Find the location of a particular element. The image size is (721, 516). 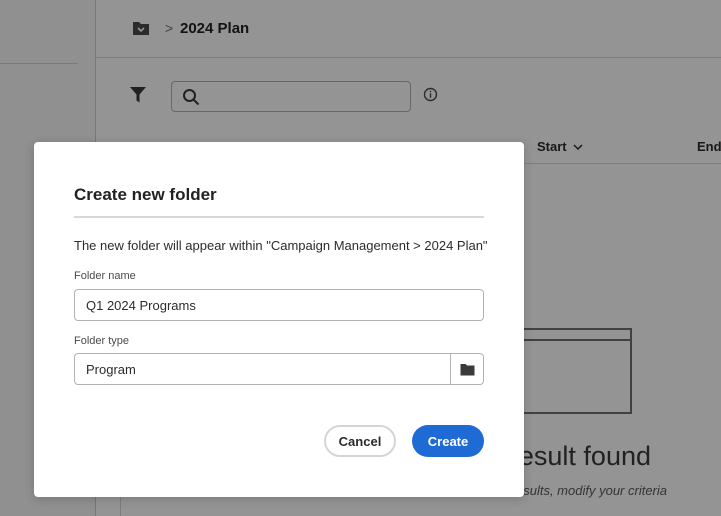

dialog-divider is located at coordinates (279, 217).